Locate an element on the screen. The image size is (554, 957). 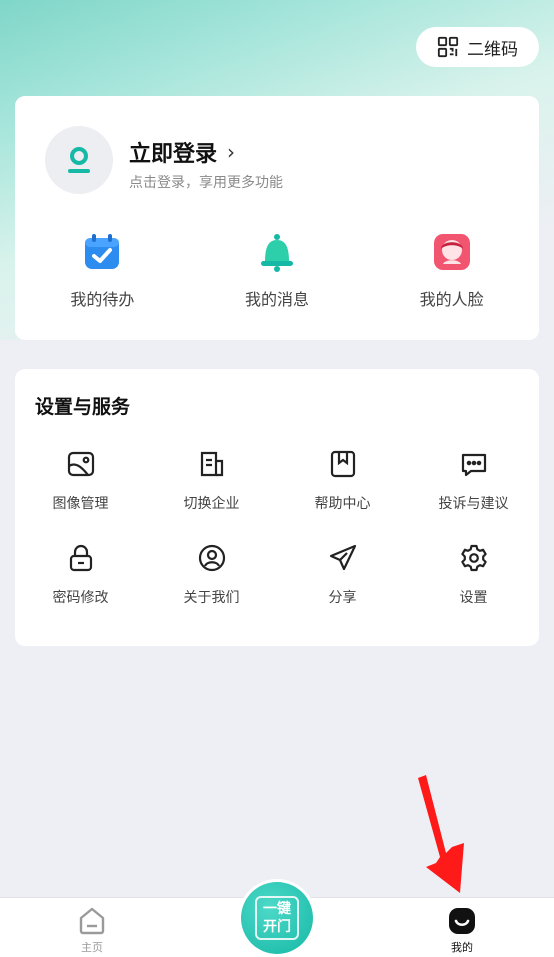
quick-item-messages: 我的消息 is located at coordinates (277, 277).